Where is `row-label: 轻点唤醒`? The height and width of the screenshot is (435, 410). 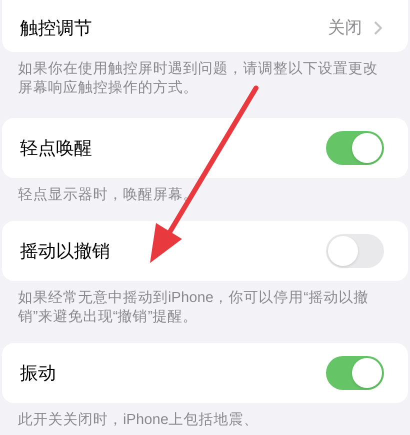 row-label: 轻点唤醒 is located at coordinates (56, 148).